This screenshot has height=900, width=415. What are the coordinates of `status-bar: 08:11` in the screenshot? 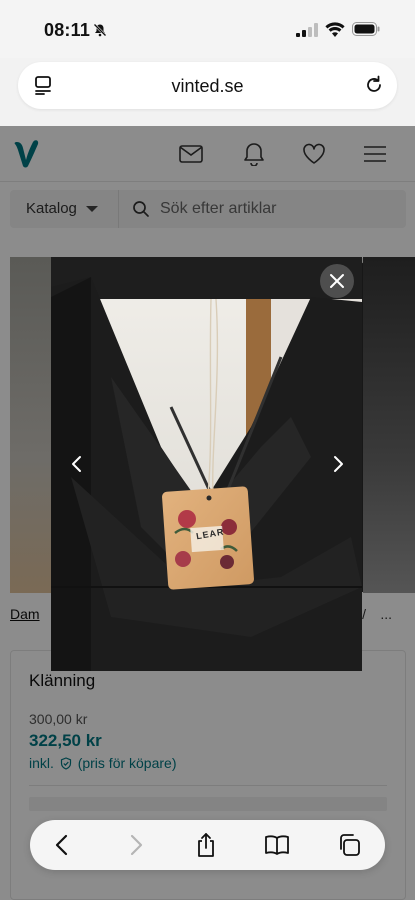 It's located at (207, 29).